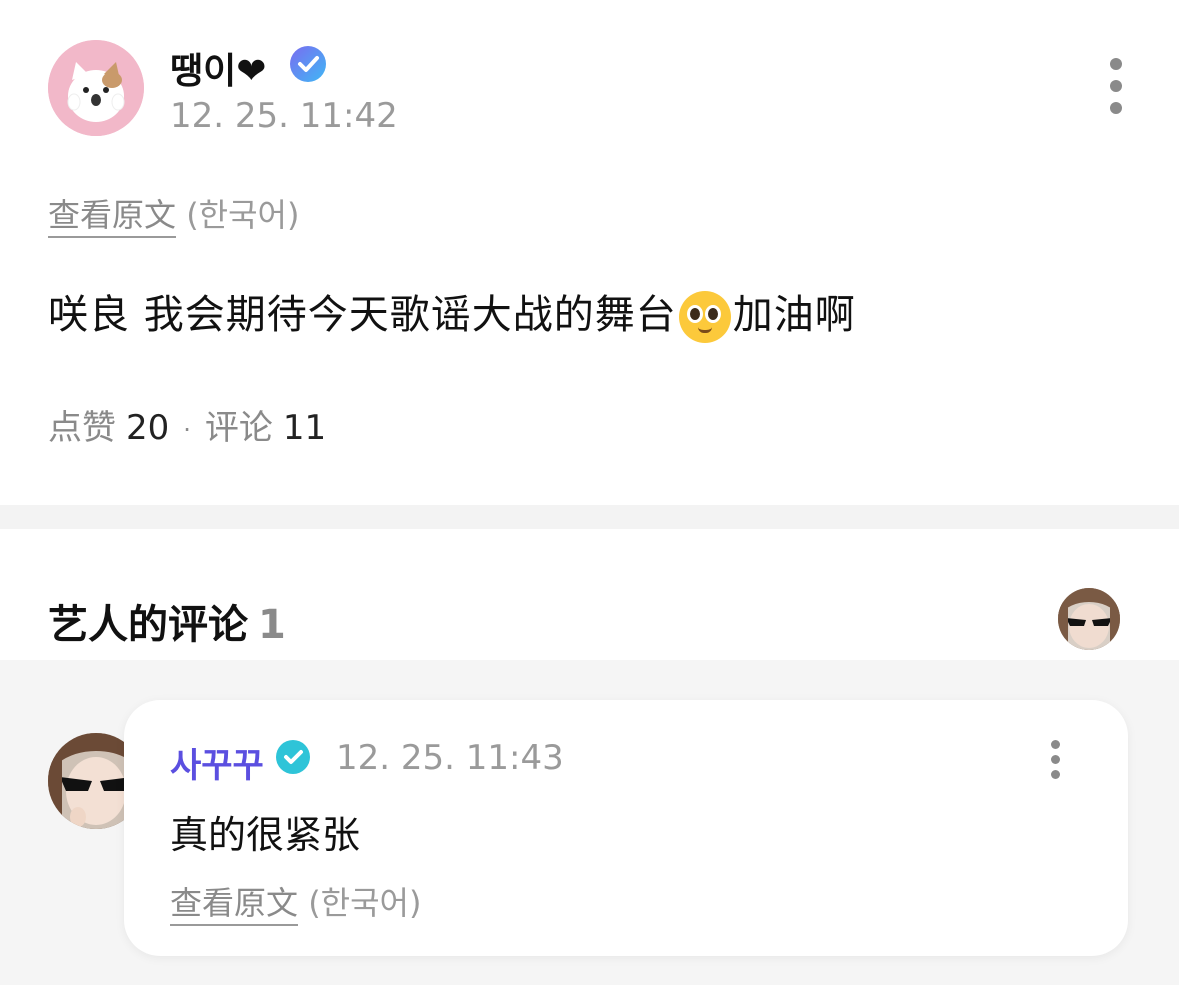 Image resolution: width=1179 pixels, height=985 pixels. Describe the element at coordinates (265, 835) in the screenshot. I see `comment-text: 真的很紧张` at that location.